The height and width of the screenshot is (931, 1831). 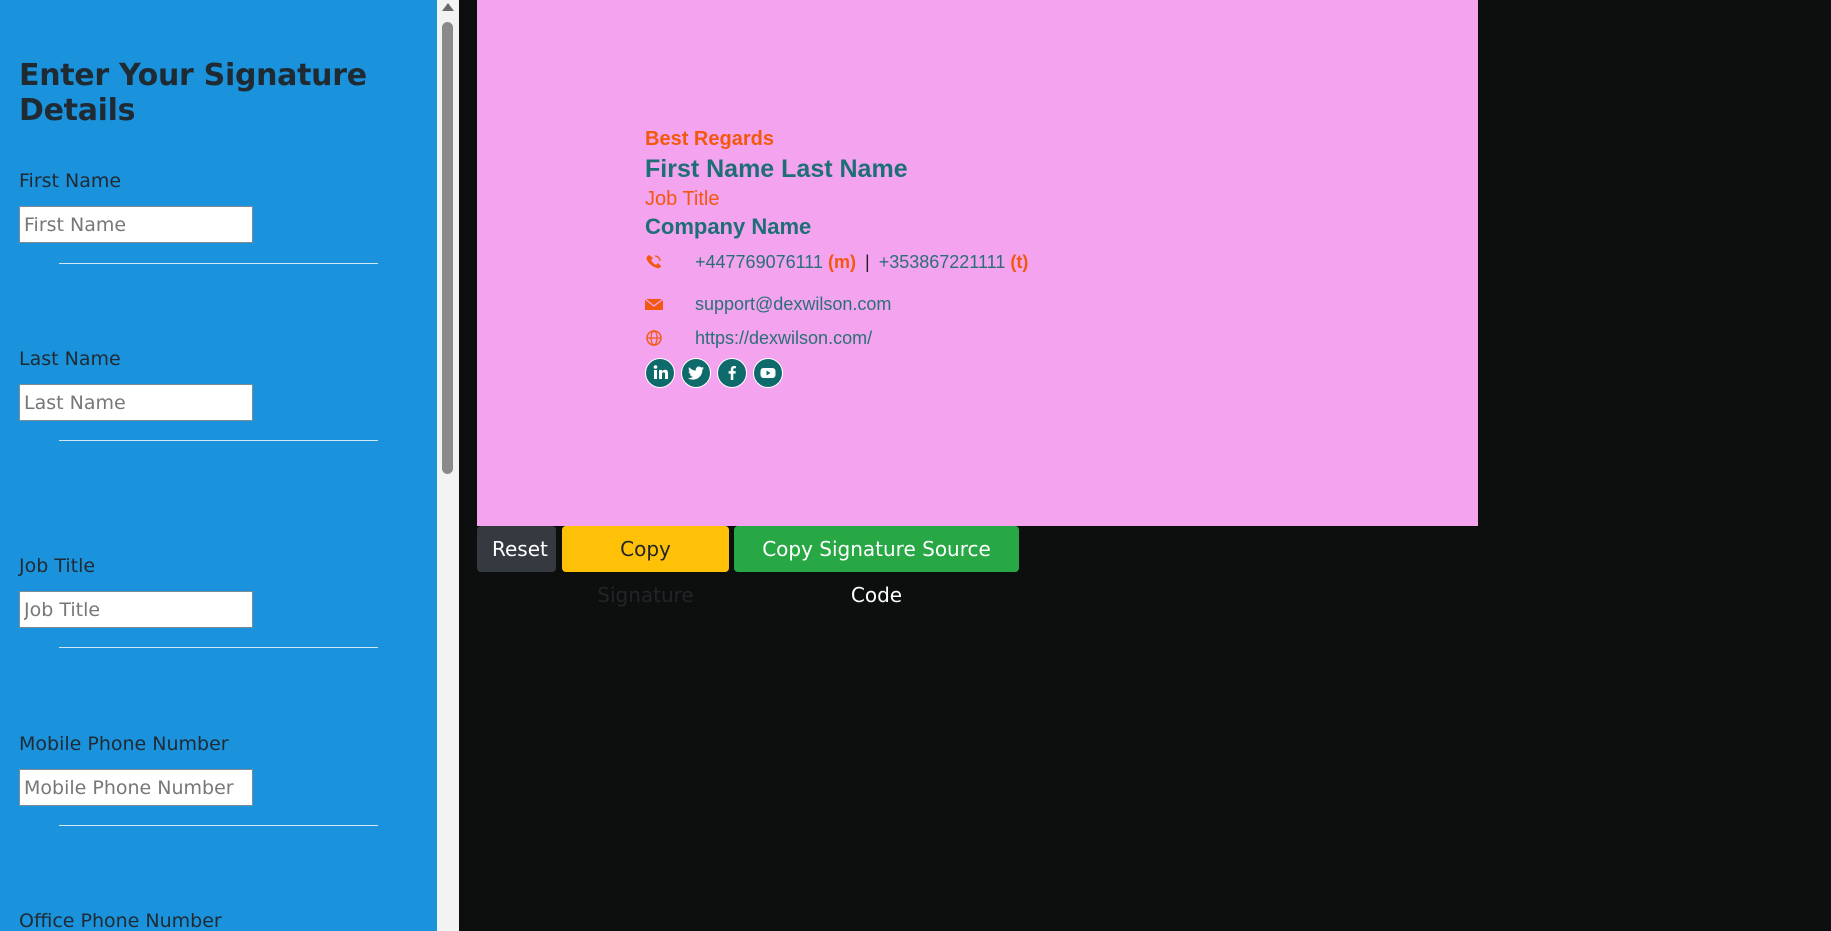 I want to click on office-tag: (t), so click(x=1019, y=262).